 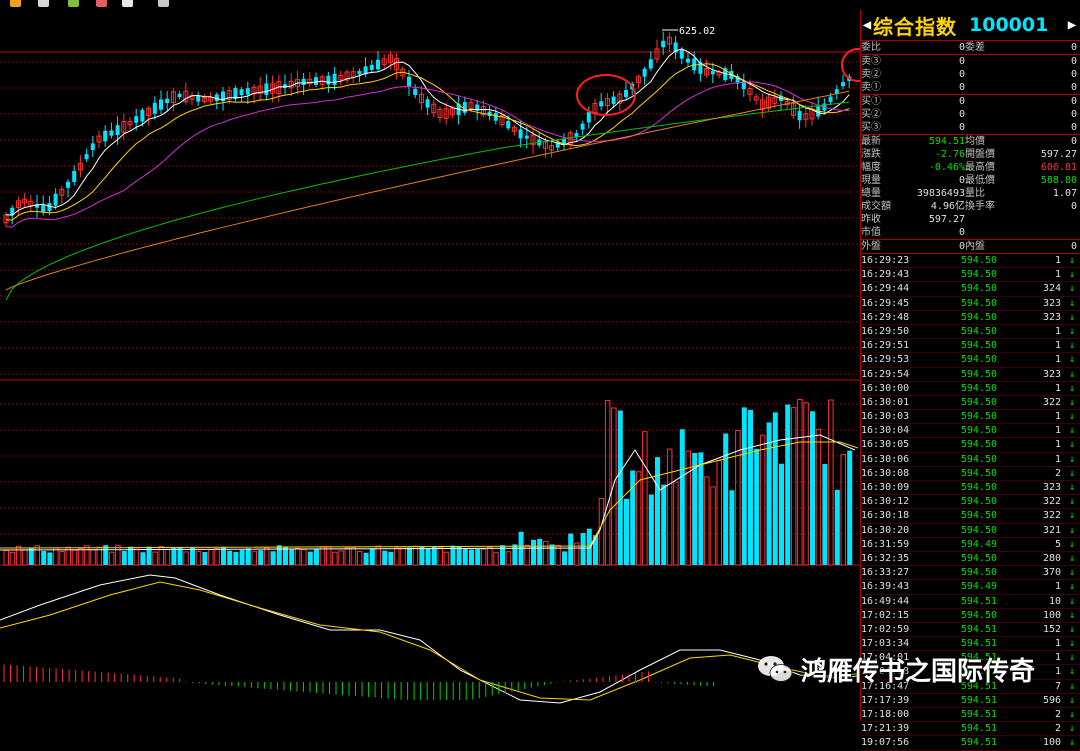 I want to click on highlighter-icon, so click(x=101, y=3).